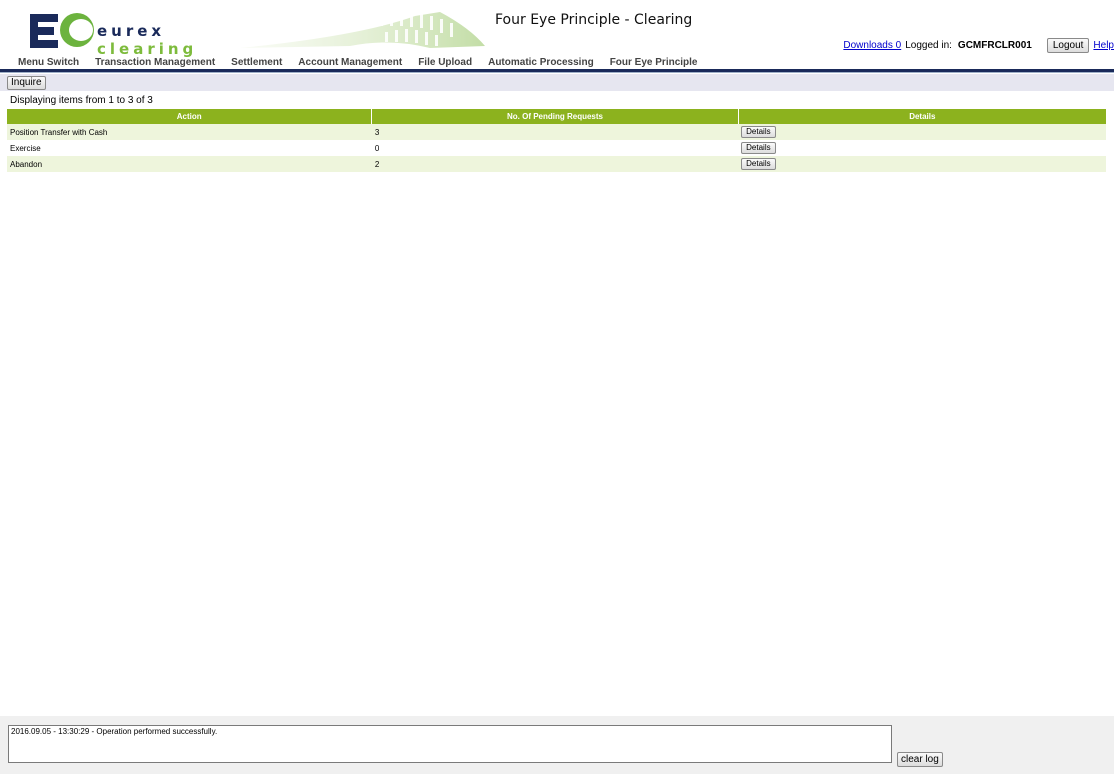 This screenshot has height=774, width=1114. I want to click on user-id: GCMFRCLR001, so click(994, 45).